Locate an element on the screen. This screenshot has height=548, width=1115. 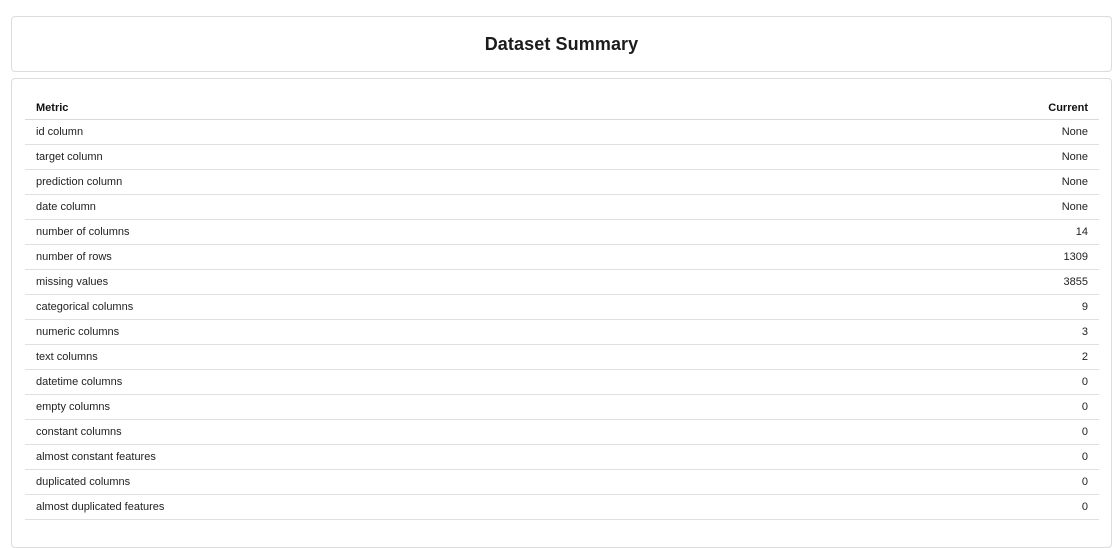
table-row: almost duplicated features 0 is located at coordinates (562, 507).